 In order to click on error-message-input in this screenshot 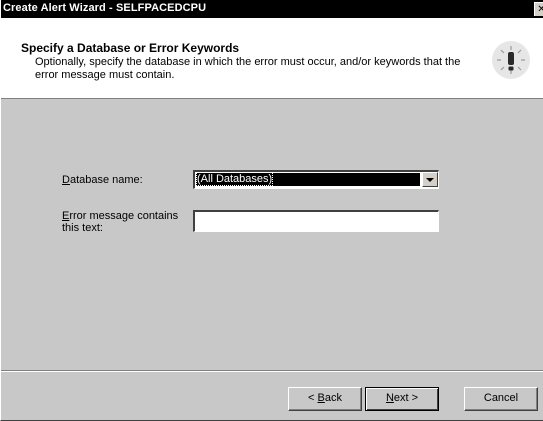, I will do `click(316, 221)`.